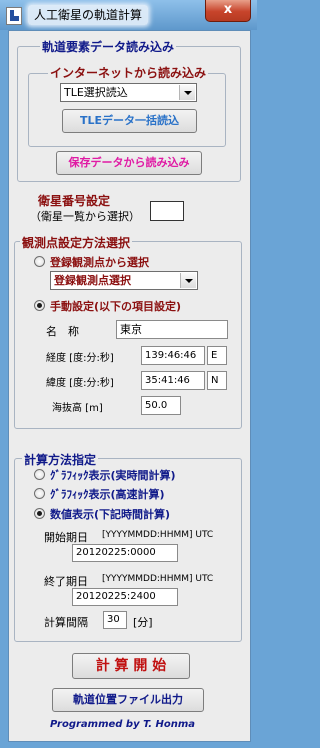  I want to click on latitude-direction-input: N, so click(217, 380).